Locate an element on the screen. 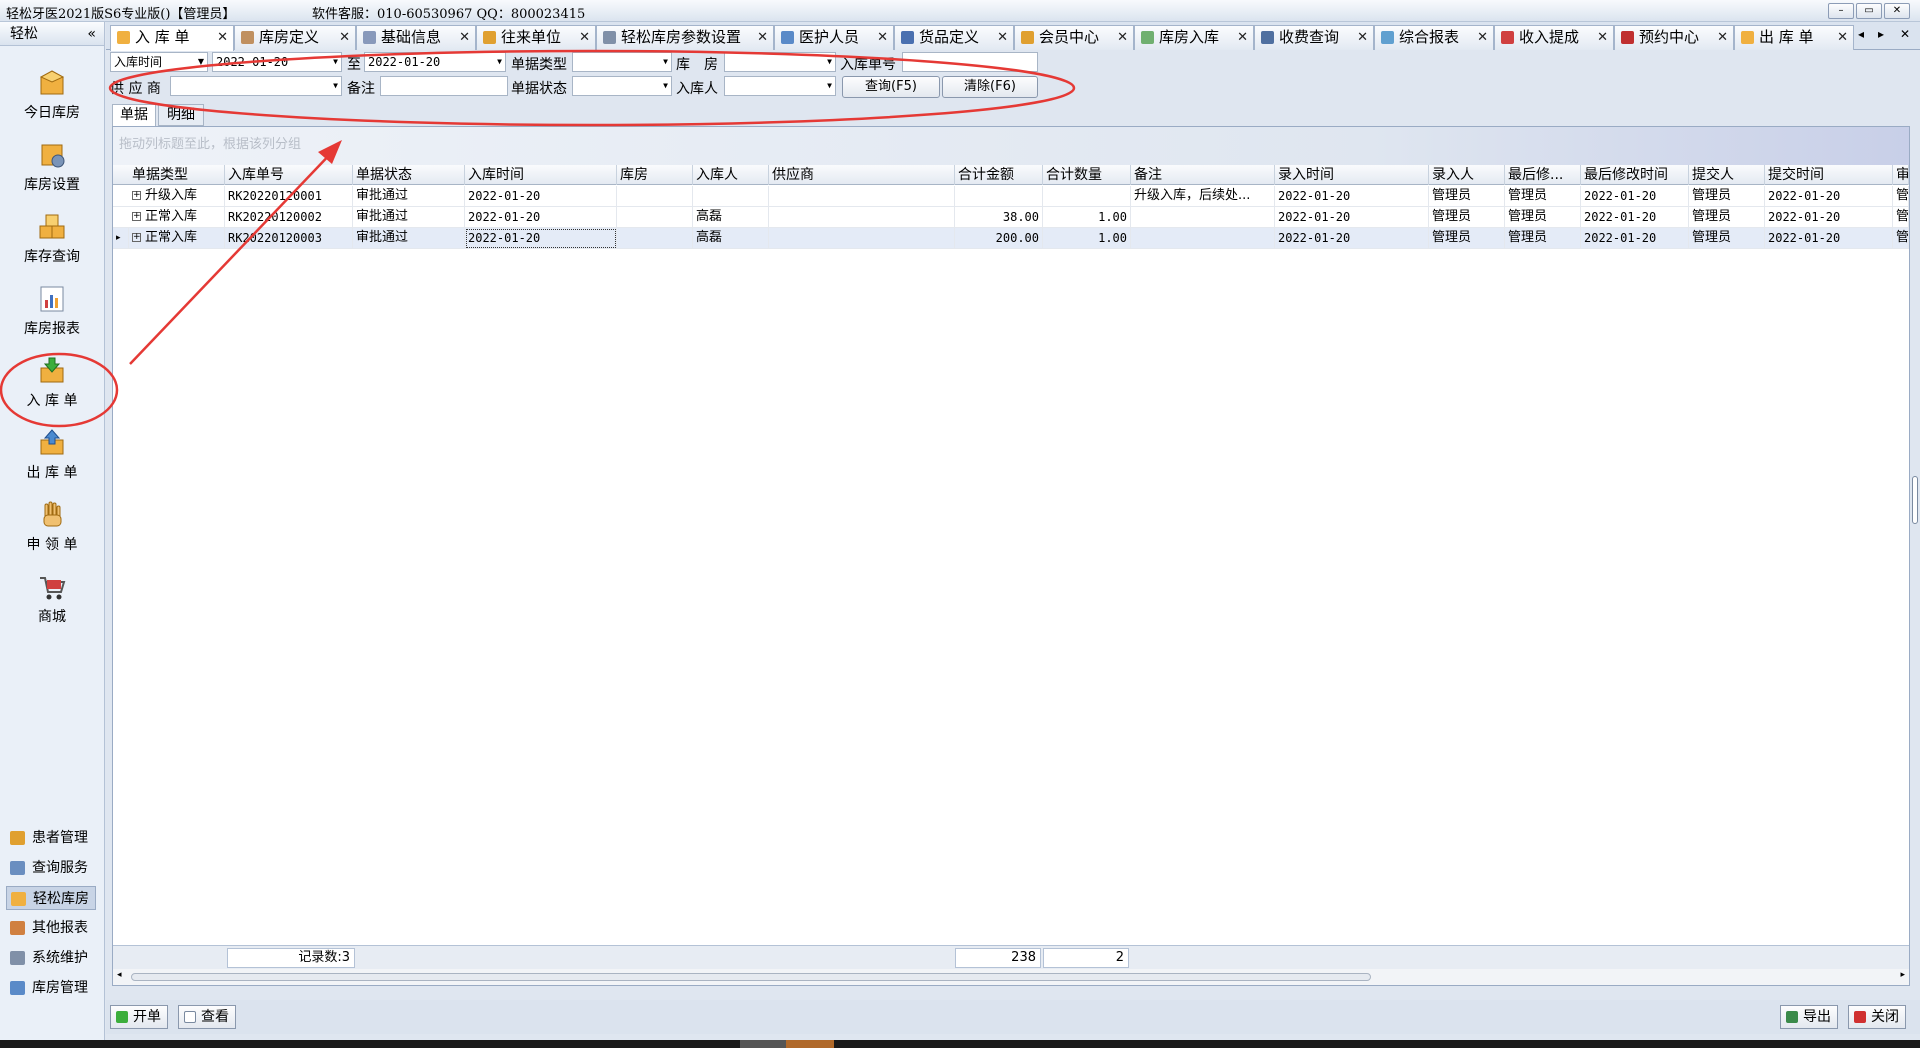 This screenshot has width=1920, height=1048. nav-easy-warehouse: 轻松库房 is located at coordinates (51, 898).